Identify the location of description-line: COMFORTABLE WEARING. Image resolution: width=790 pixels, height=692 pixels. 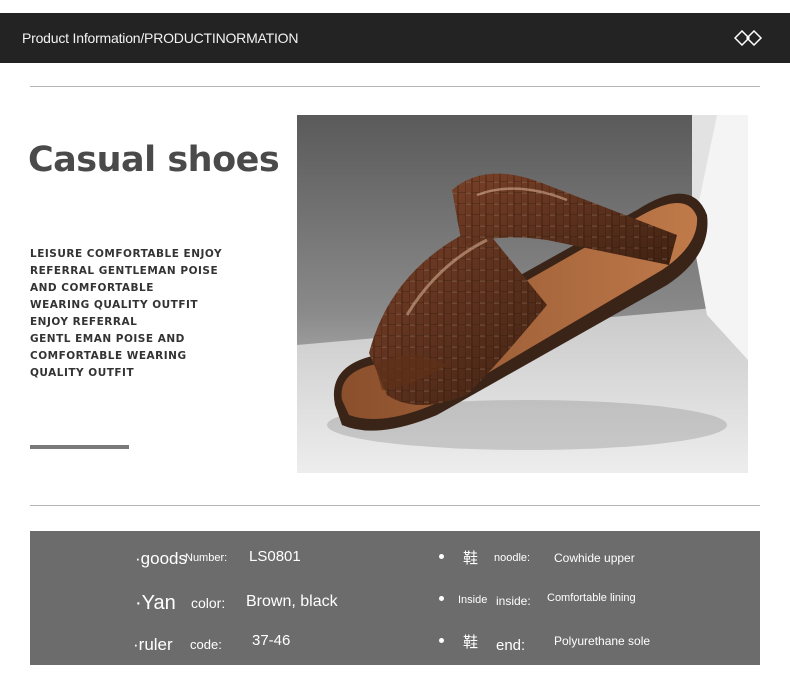
(108, 356).